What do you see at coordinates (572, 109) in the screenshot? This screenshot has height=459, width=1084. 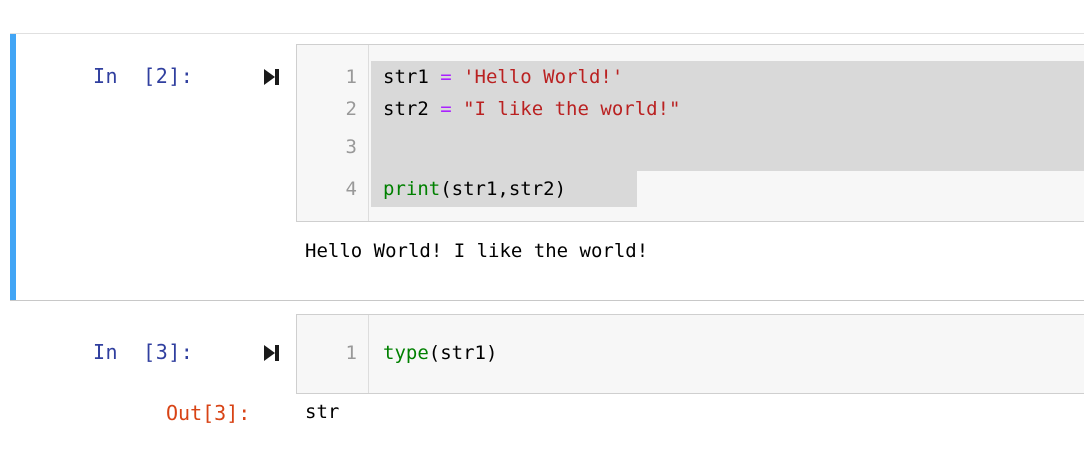 I see `code-token: "I like the world!"` at bounding box center [572, 109].